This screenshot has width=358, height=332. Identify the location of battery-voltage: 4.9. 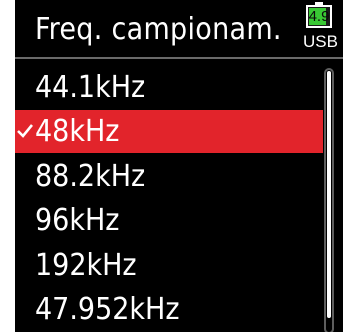
(319, 16).